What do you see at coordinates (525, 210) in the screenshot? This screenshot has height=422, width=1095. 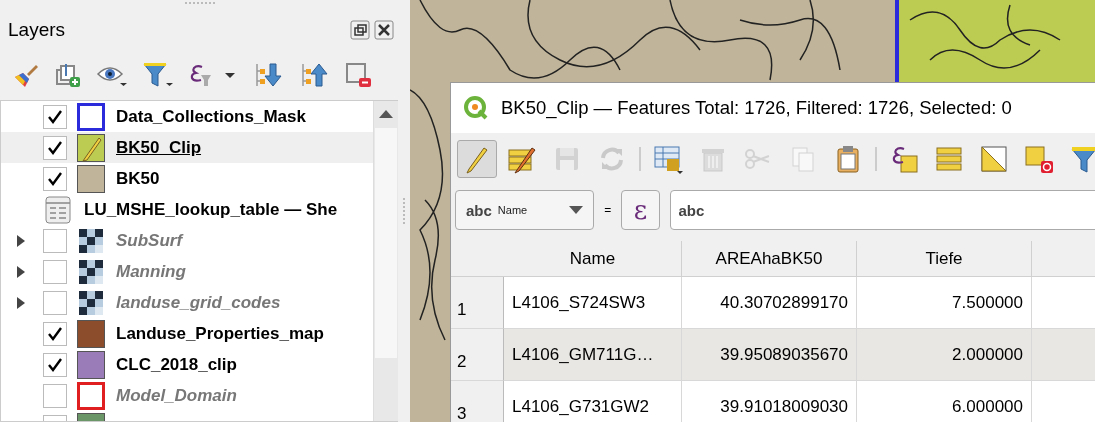 I see `field-dropdown: abc Name` at bounding box center [525, 210].